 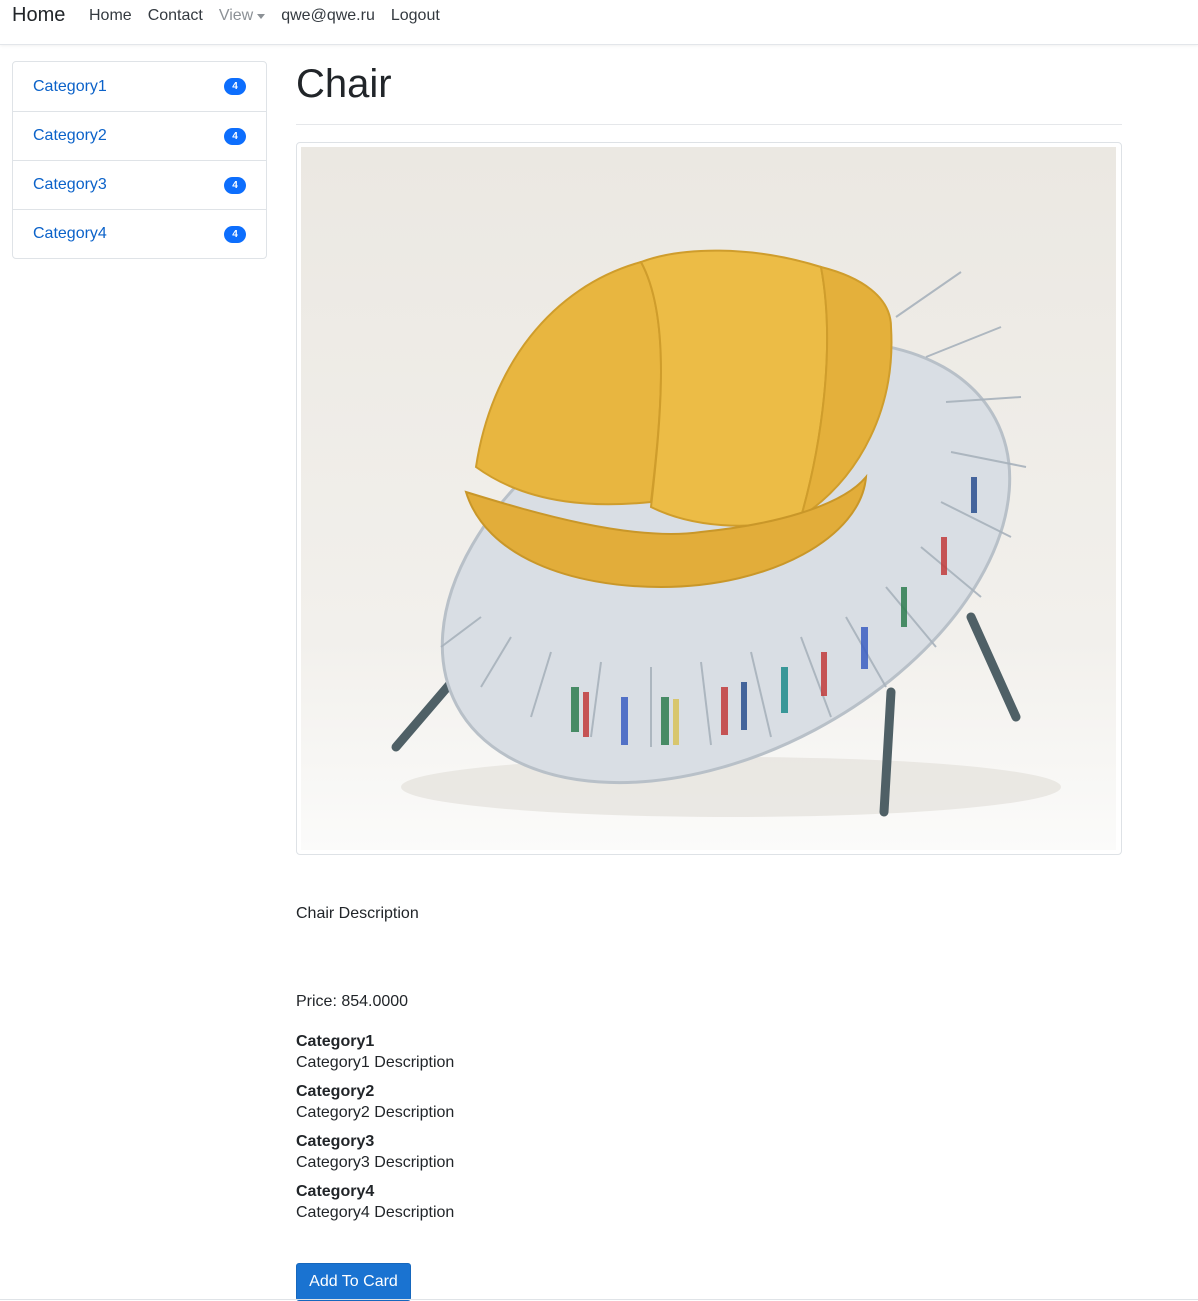 I want to click on nav-contact-link: Contact, so click(x=175, y=16).